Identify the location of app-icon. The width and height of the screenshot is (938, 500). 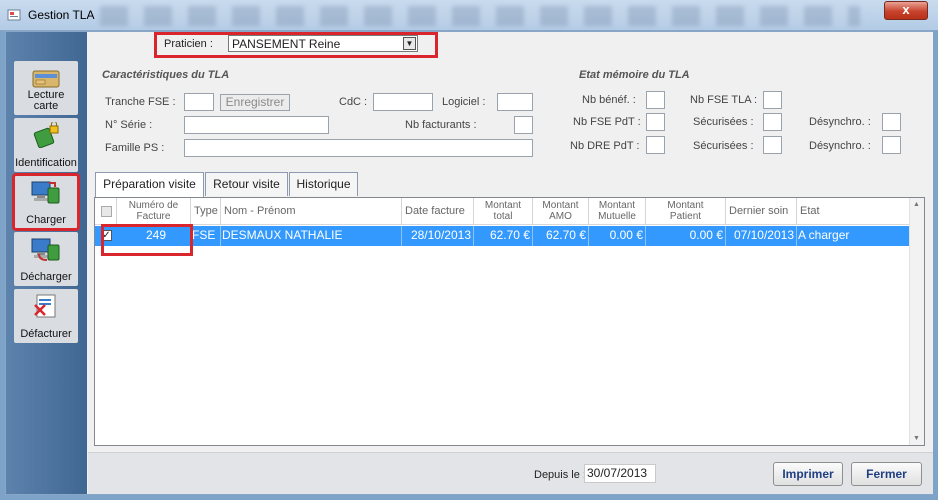
(14, 15).